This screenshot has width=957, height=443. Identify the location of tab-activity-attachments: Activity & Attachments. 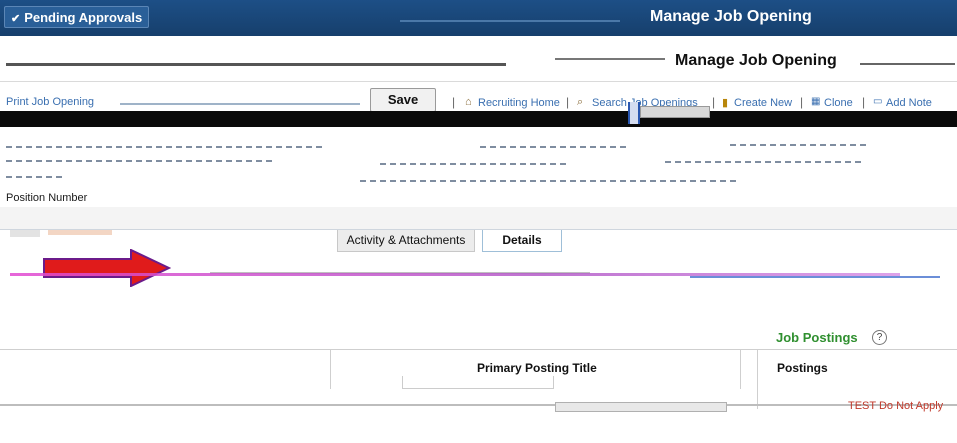
(406, 240).